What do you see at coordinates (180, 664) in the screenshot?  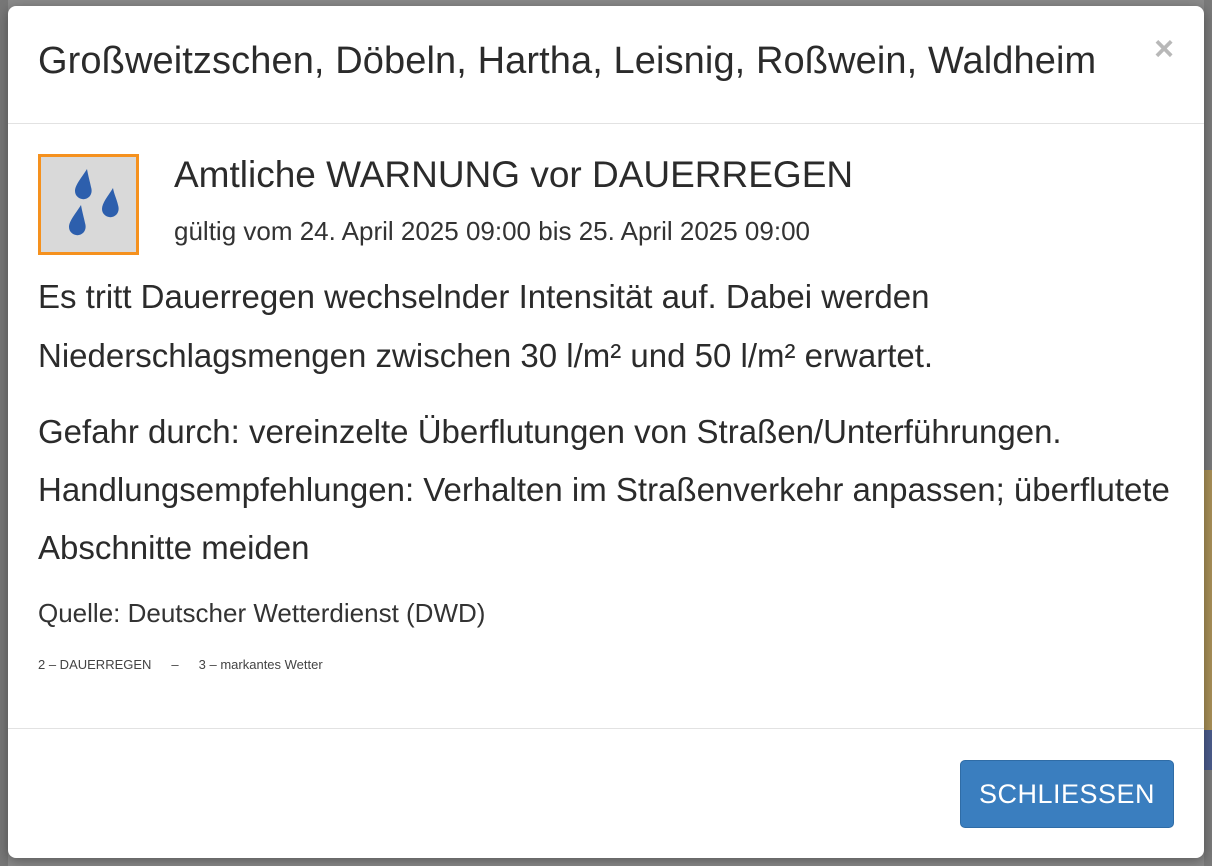 I see `warning-meta: 2 – DAUERREGEN – 3 – markantes Wetter` at bounding box center [180, 664].